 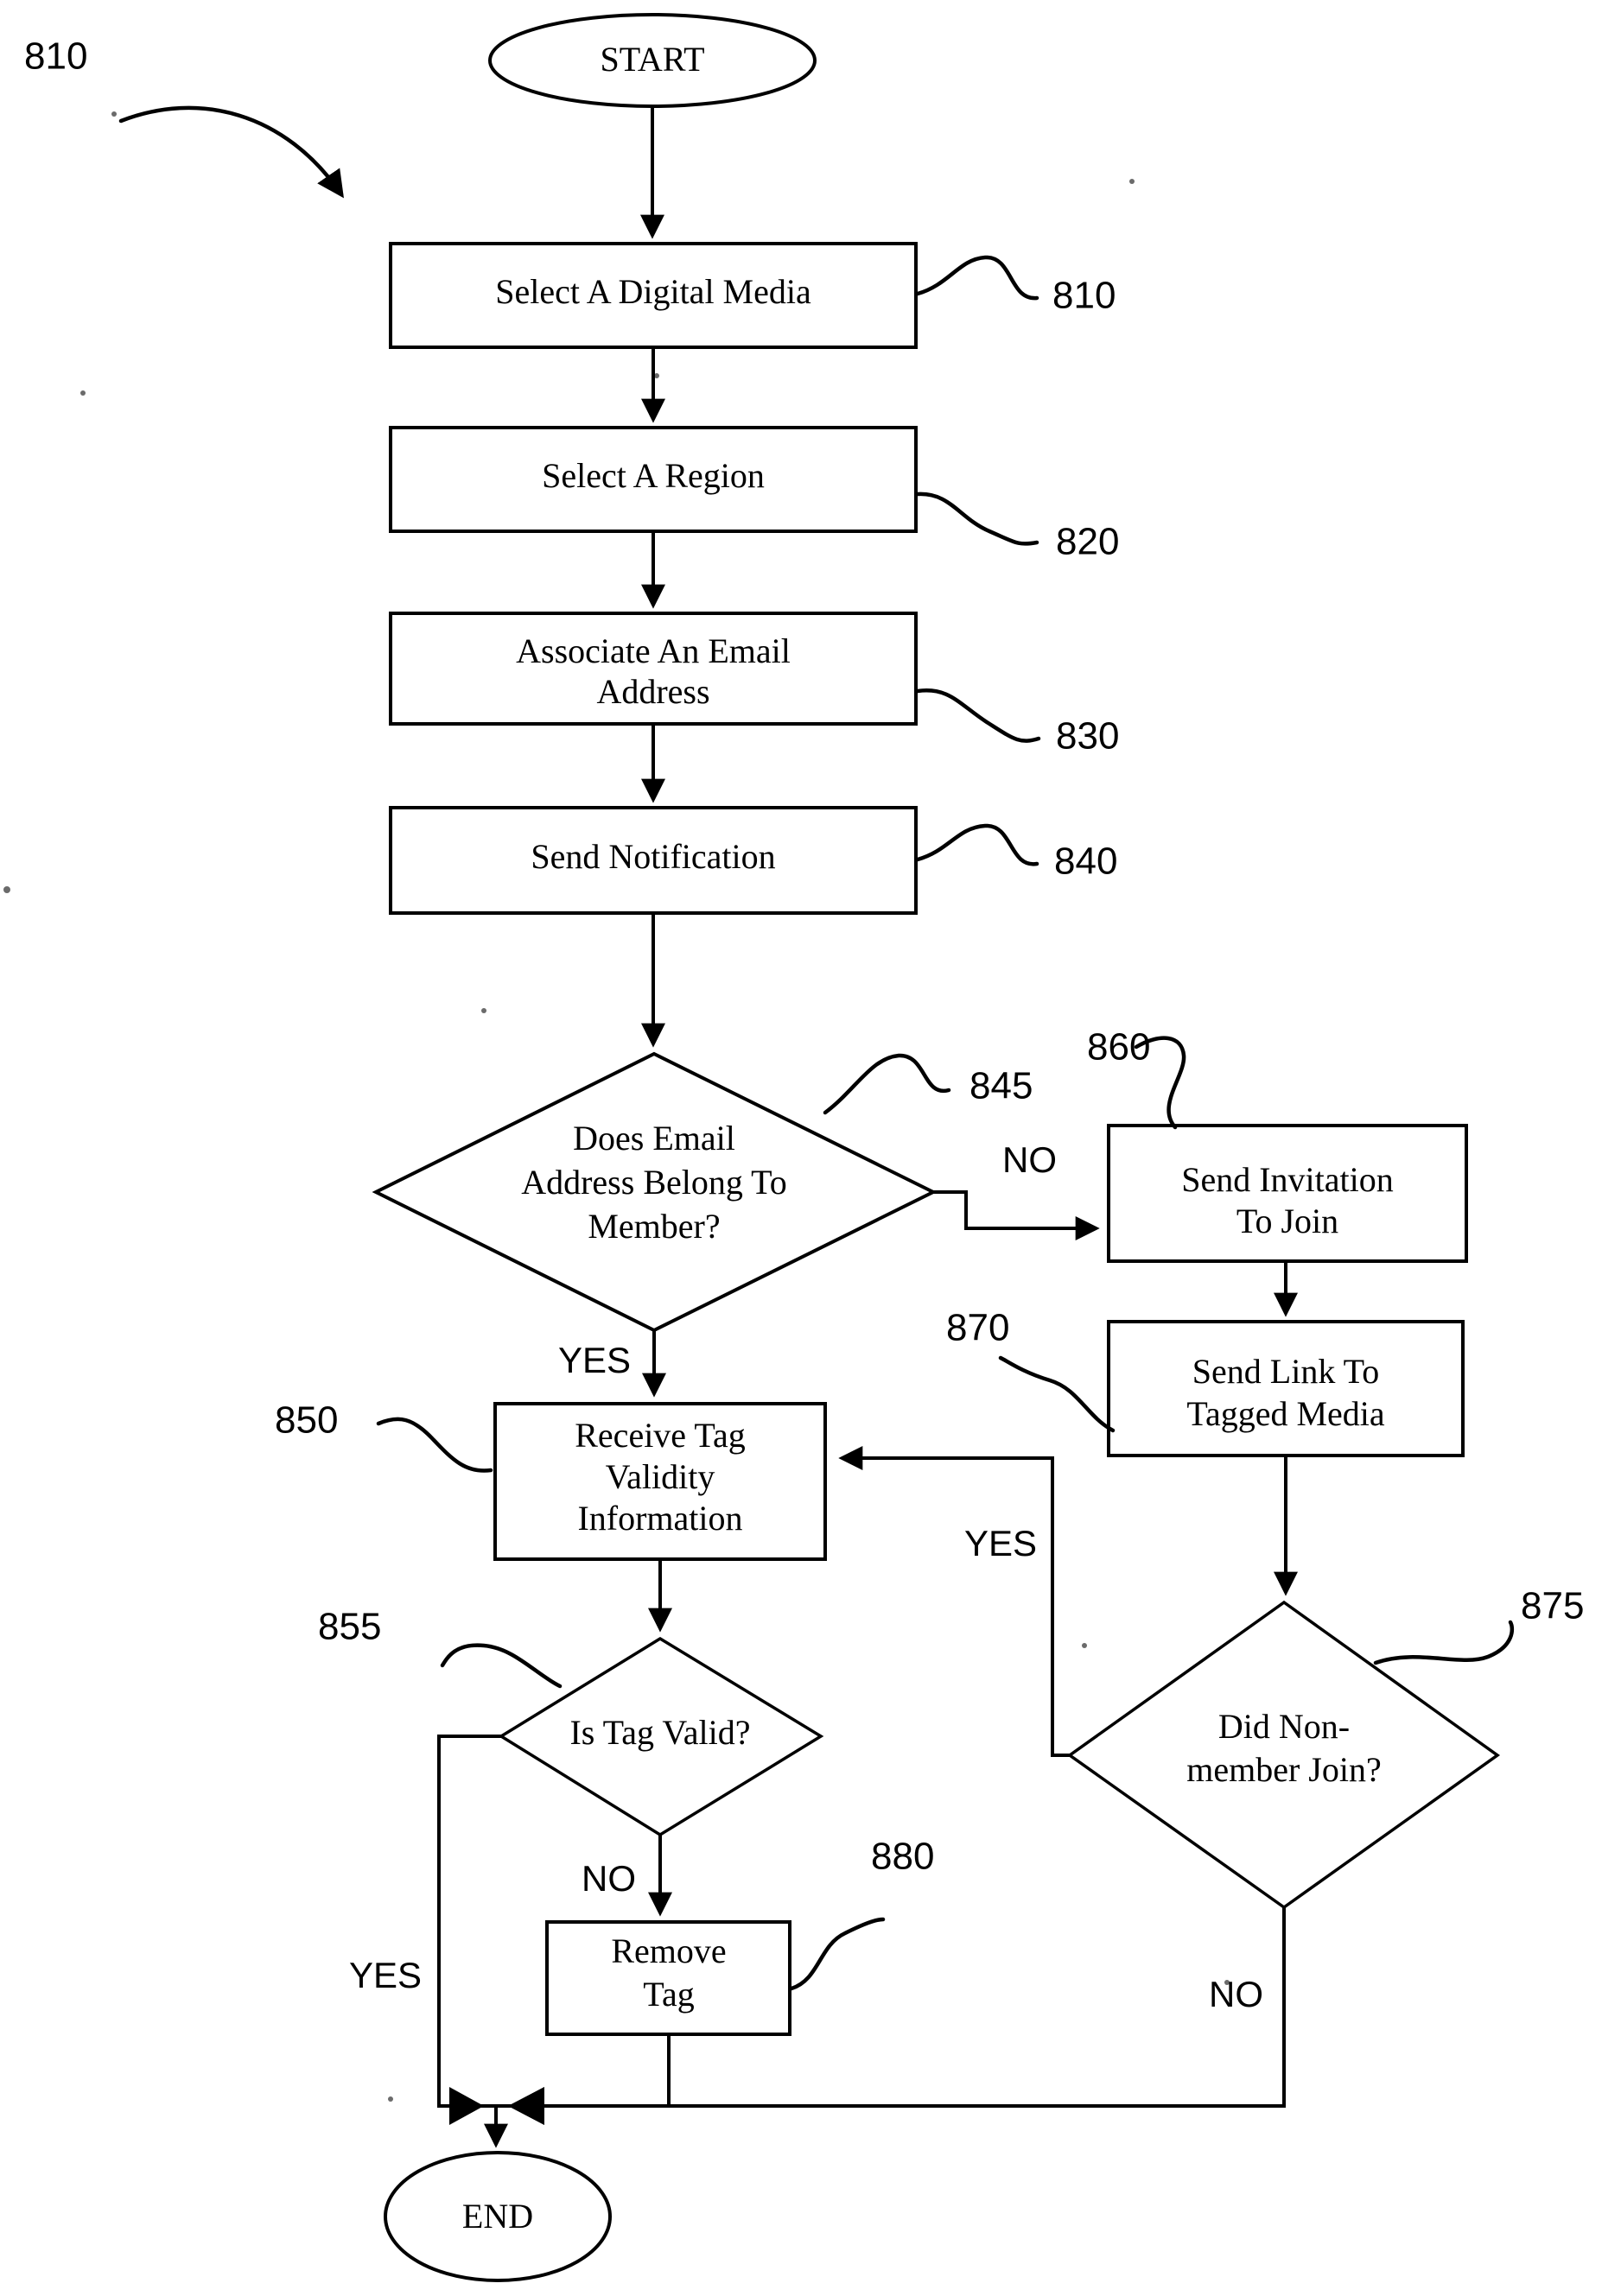 What do you see at coordinates (307, 1420) in the screenshot?
I see `reference-850-receive-tag-validity: 850` at bounding box center [307, 1420].